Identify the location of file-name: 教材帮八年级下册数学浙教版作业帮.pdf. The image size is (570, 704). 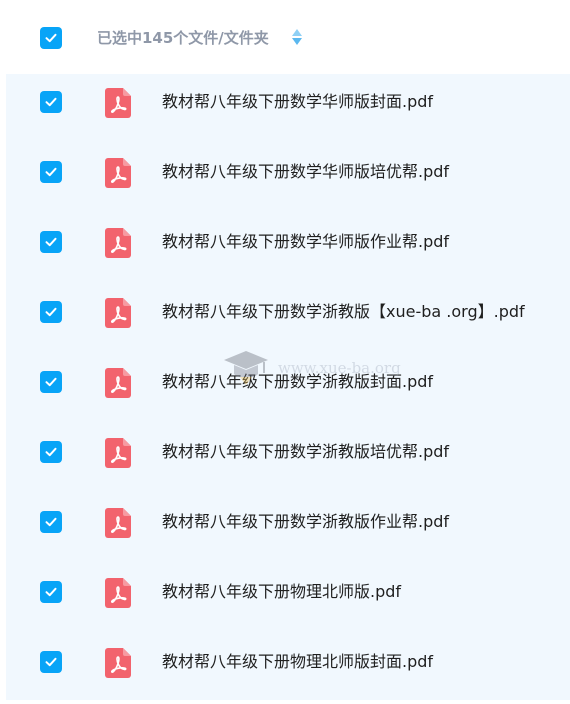
(306, 521).